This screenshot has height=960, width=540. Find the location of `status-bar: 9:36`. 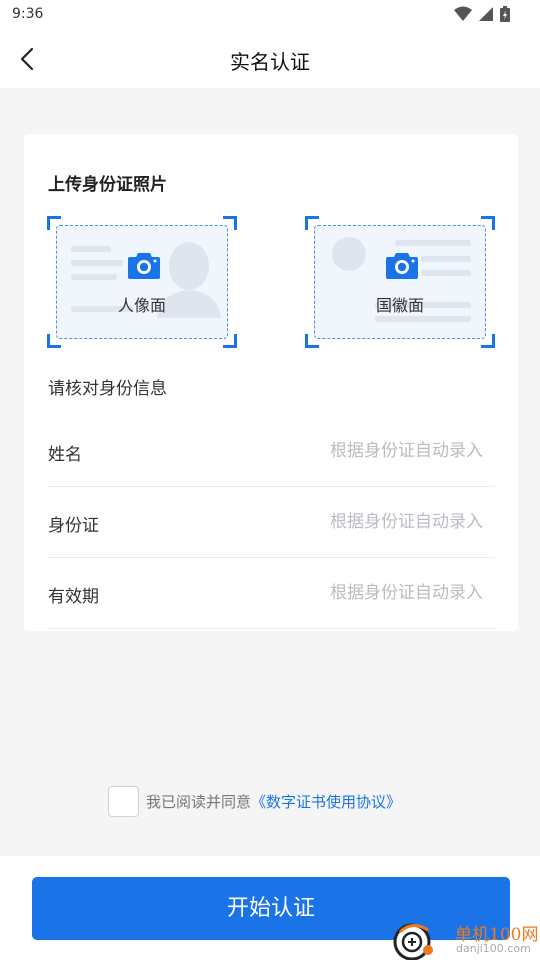

status-bar: 9:36 is located at coordinates (270, 15).